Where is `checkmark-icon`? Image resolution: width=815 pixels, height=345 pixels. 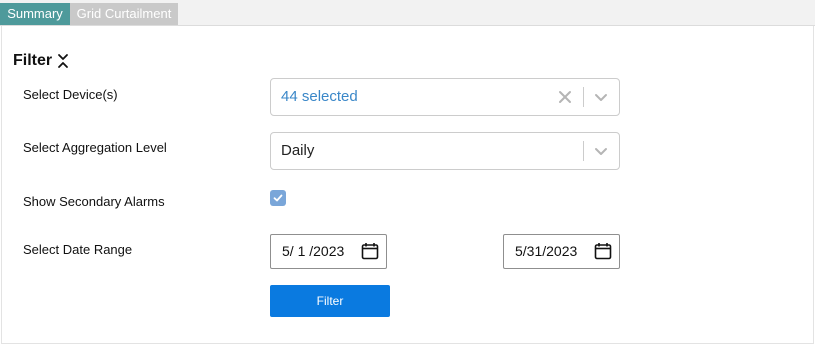
checkmark-icon is located at coordinates (278, 198).